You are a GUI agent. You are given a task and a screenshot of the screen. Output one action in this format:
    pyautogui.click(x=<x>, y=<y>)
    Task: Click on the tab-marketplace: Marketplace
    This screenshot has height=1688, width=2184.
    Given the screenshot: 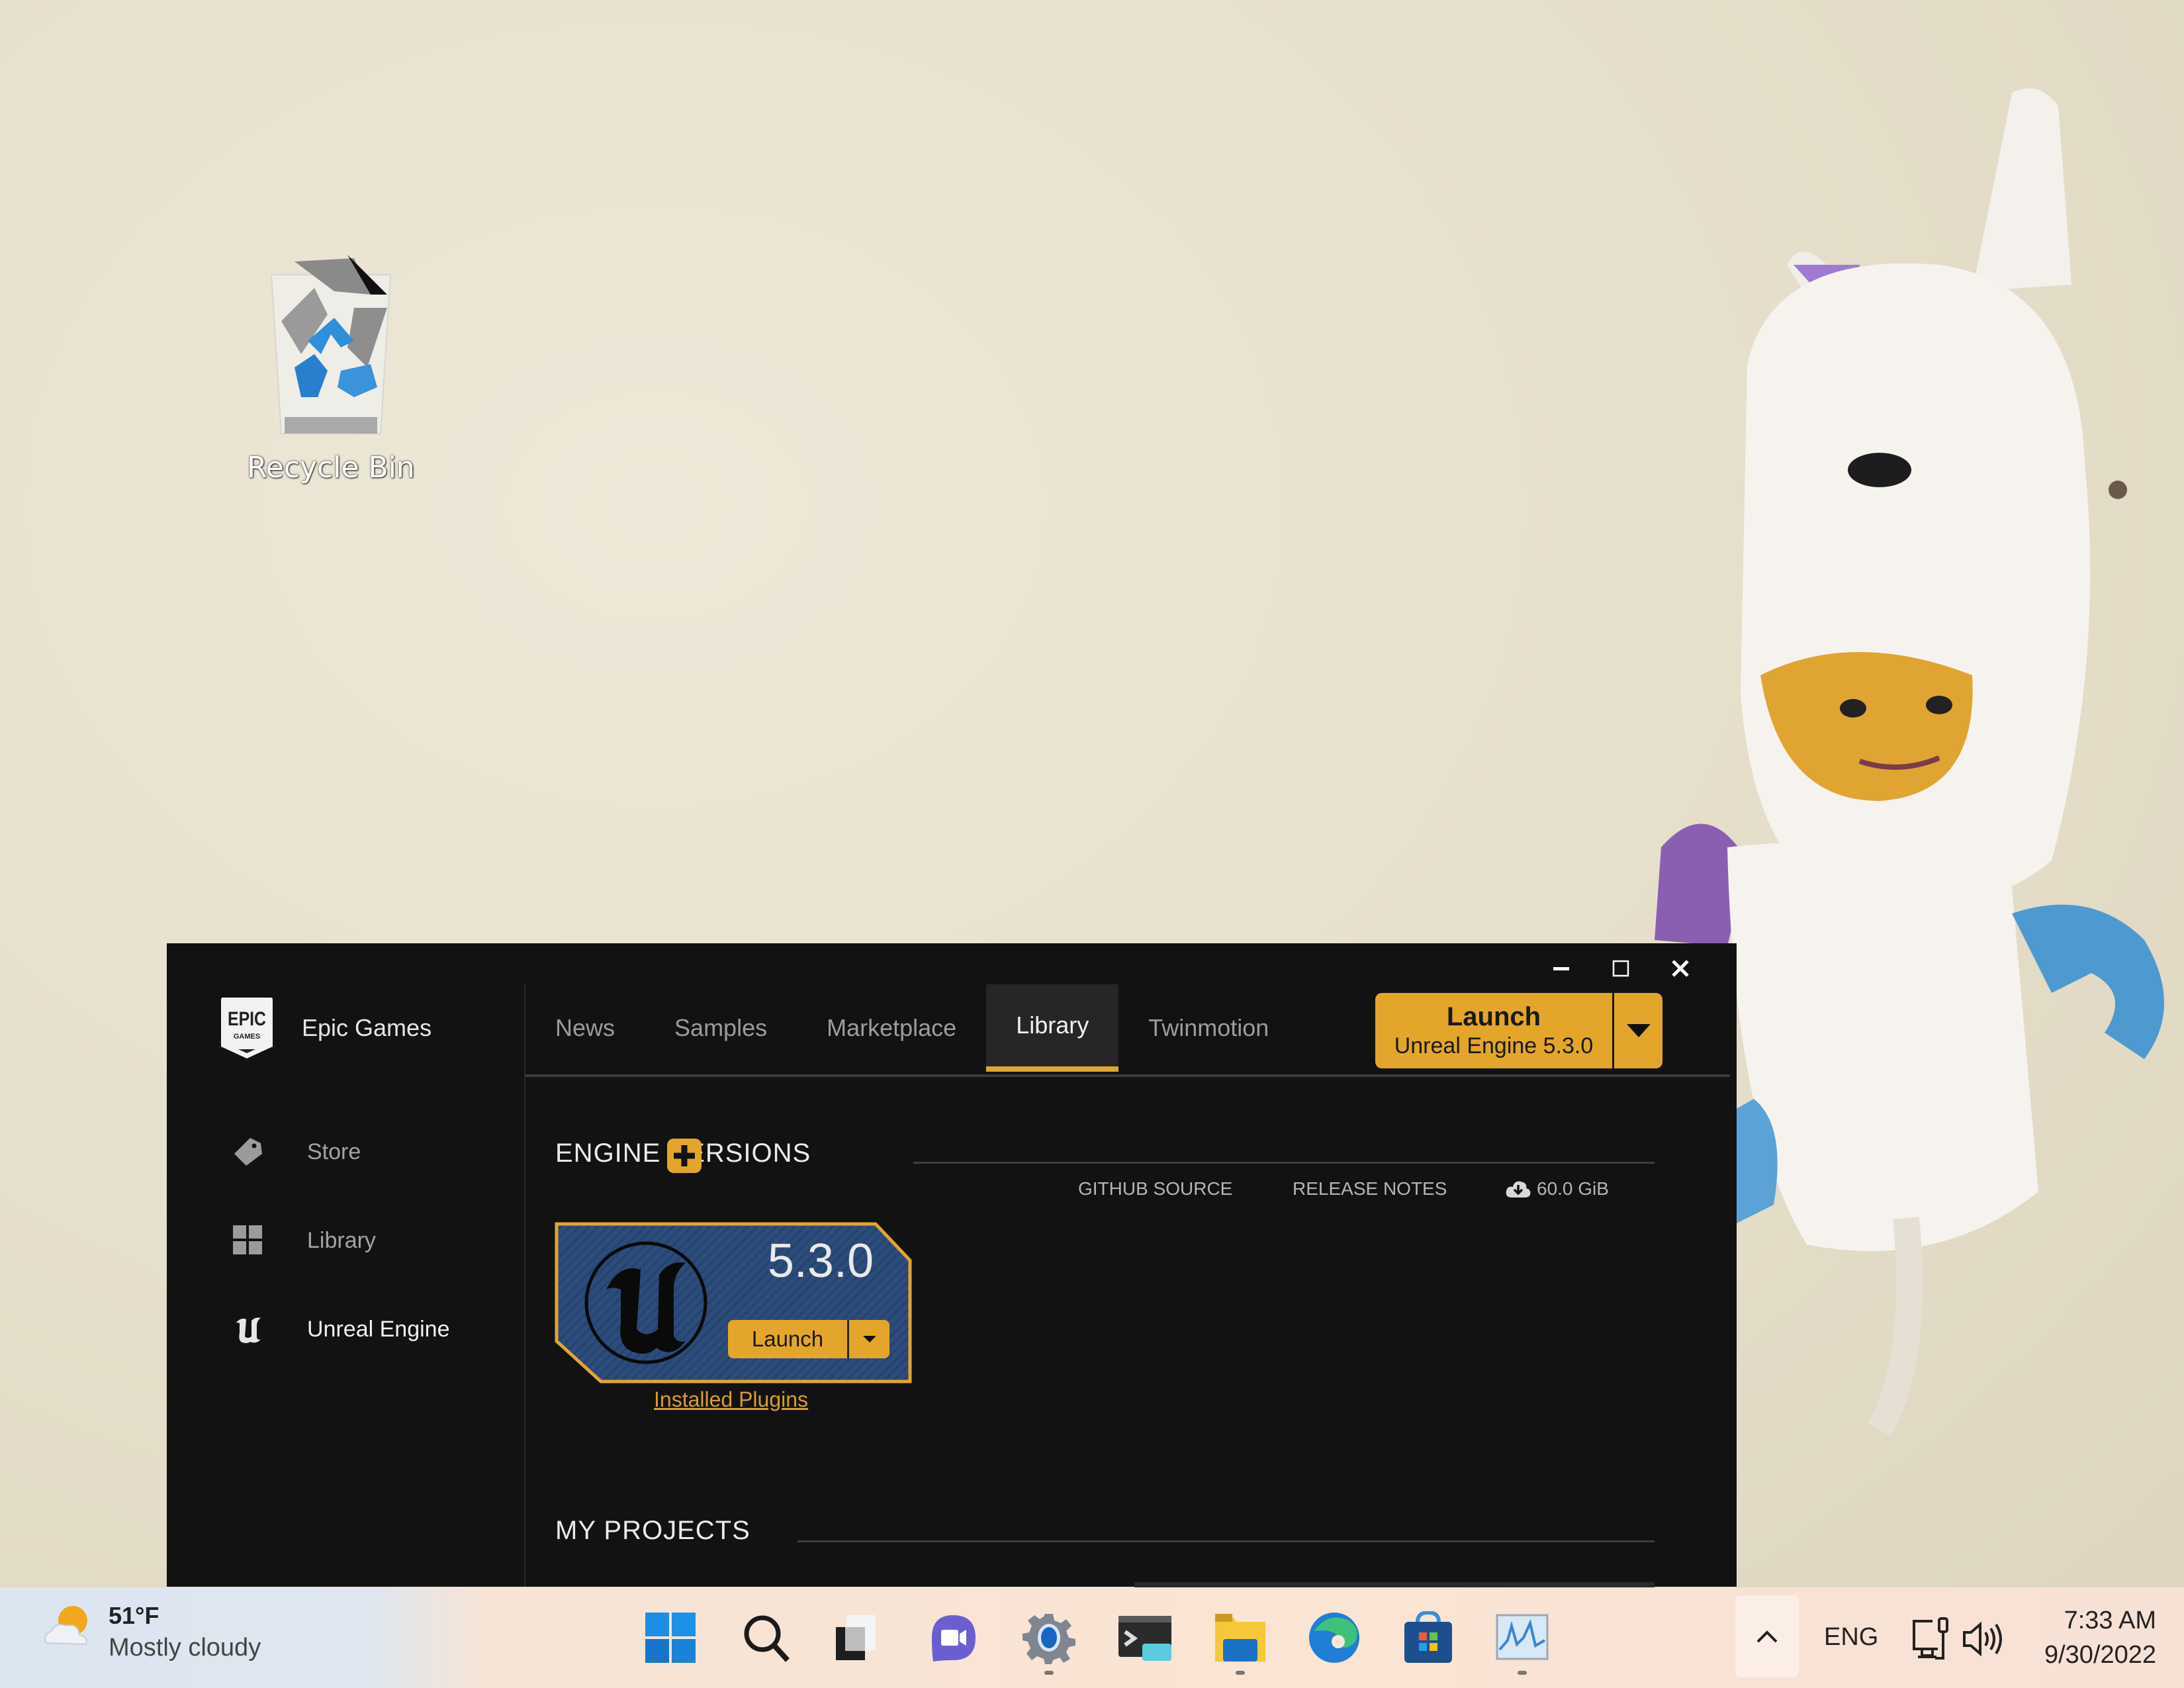 What is the action you would take?
    pyautogui.click(x=892, y=1028)
    